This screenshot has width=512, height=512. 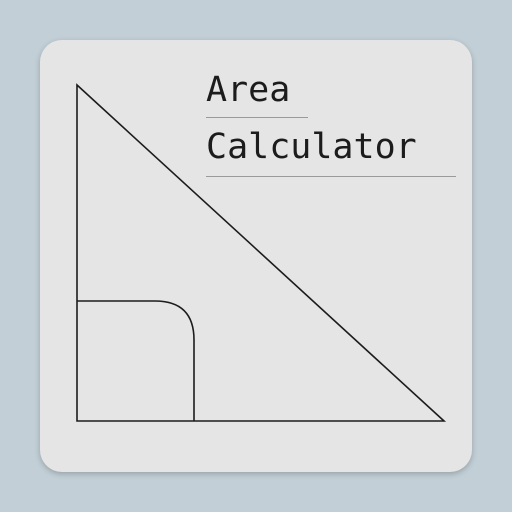 I want to click on title-line-calculator: Calculator, so click(x=311, y=147).